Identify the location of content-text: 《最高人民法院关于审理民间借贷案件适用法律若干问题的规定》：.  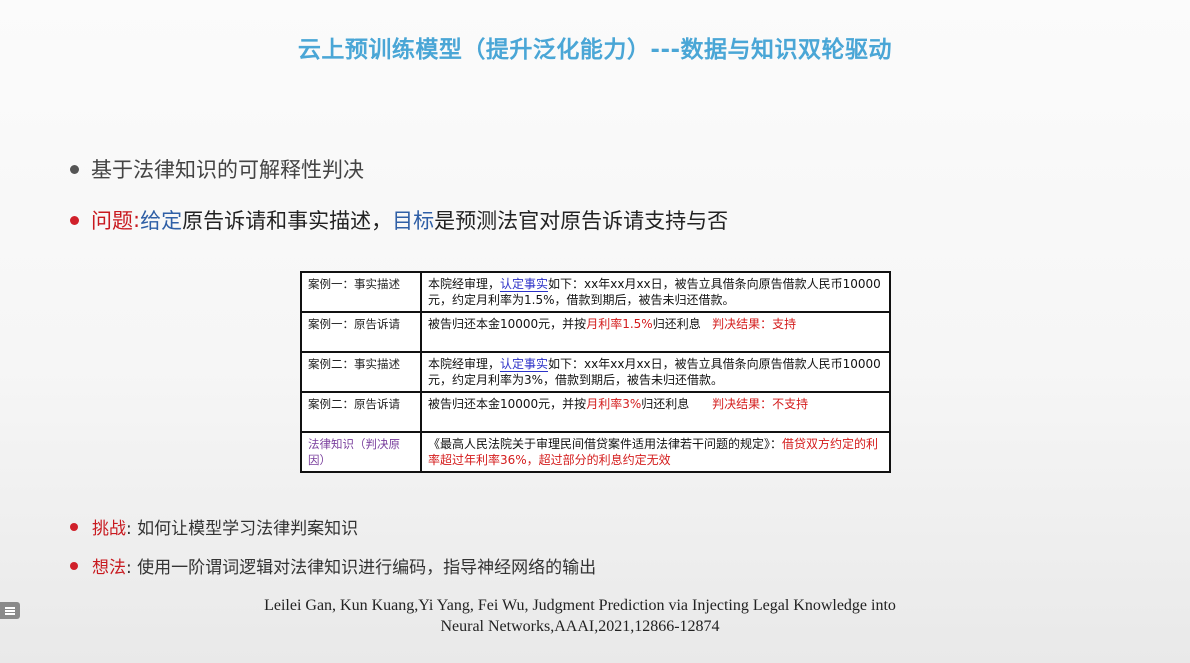
(605, 444).